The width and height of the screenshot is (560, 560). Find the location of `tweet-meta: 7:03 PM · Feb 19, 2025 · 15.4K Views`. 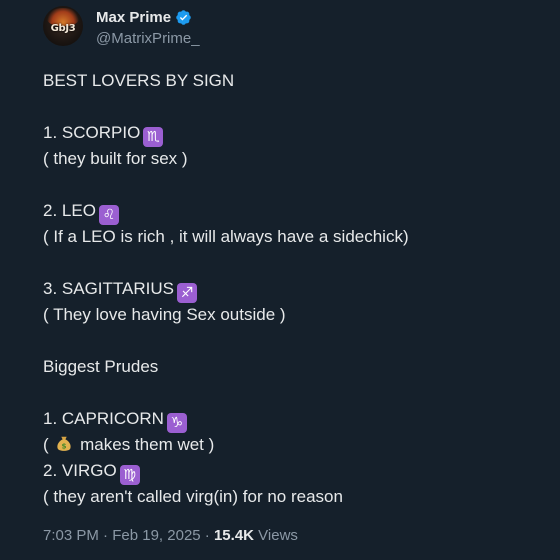

tweet-meta: 7:03 PM · Feb 19, 2025 · 15.4K Views is located at coordinates (170, 535).